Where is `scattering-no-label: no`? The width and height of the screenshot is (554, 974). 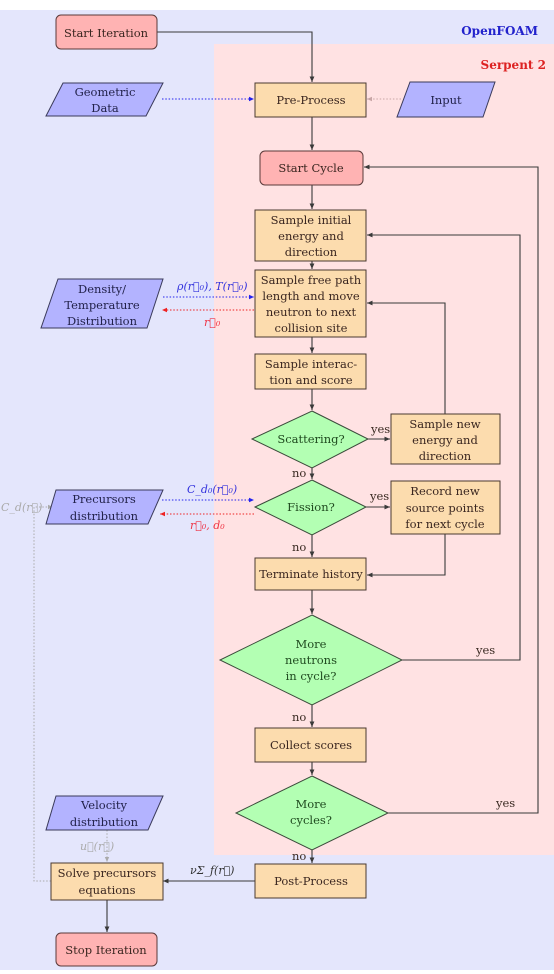 scattering-no-label: no is located at coordinates (299, 473).